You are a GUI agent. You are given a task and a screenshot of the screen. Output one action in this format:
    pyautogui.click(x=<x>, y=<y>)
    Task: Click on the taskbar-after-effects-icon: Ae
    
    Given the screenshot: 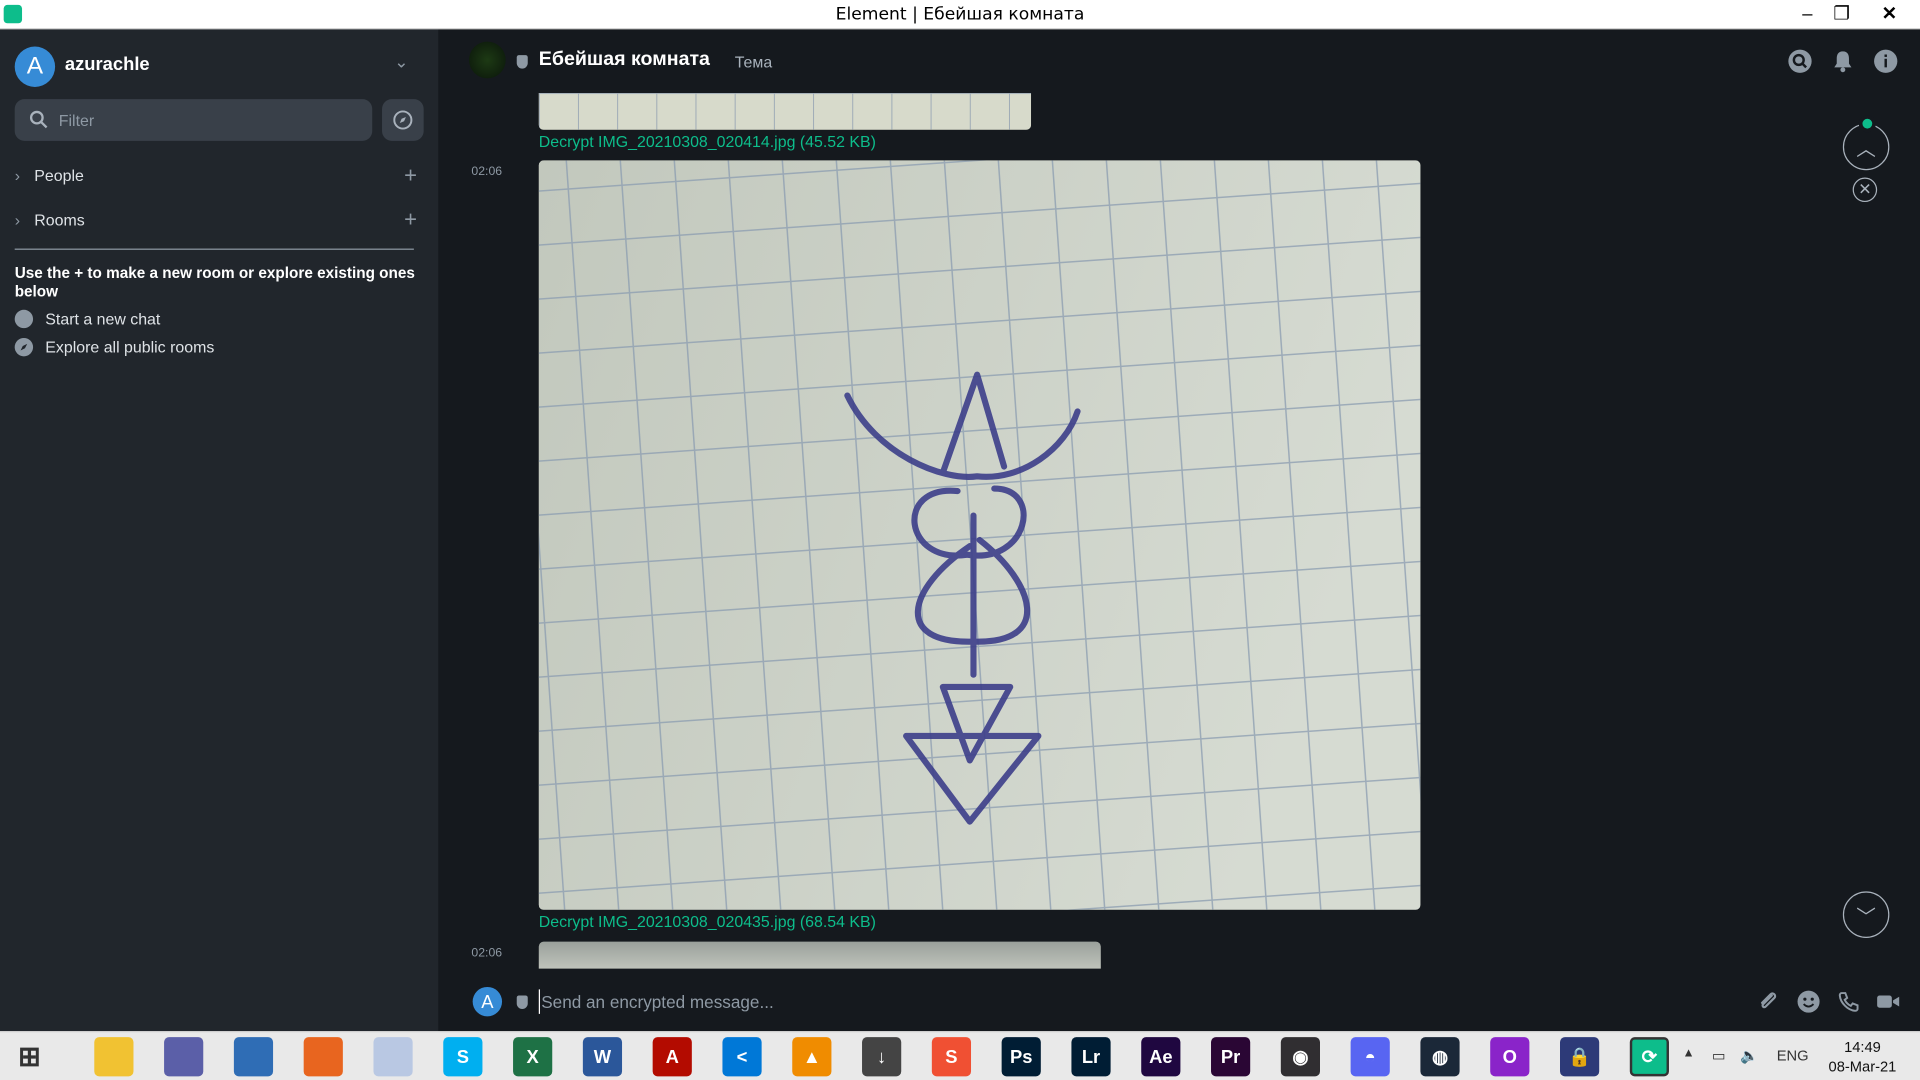 What is the action you would take?
    pyautogui.click(x=1161, y=1057)
    